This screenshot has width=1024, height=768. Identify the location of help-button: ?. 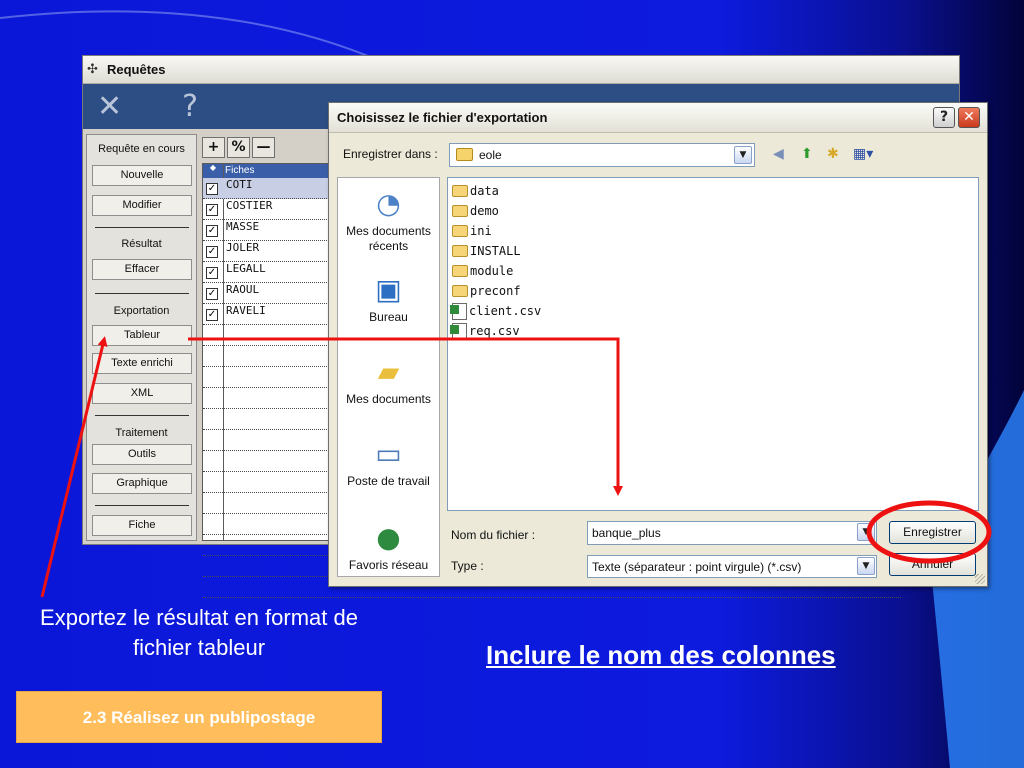
(944, 117).